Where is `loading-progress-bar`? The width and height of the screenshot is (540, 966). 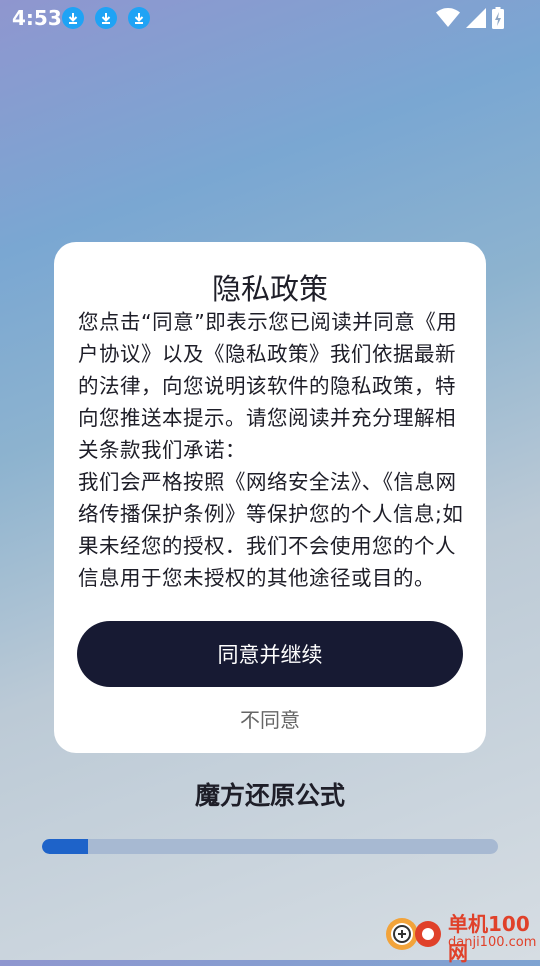
loading-progress-bar is located at coordinates (270, 846).